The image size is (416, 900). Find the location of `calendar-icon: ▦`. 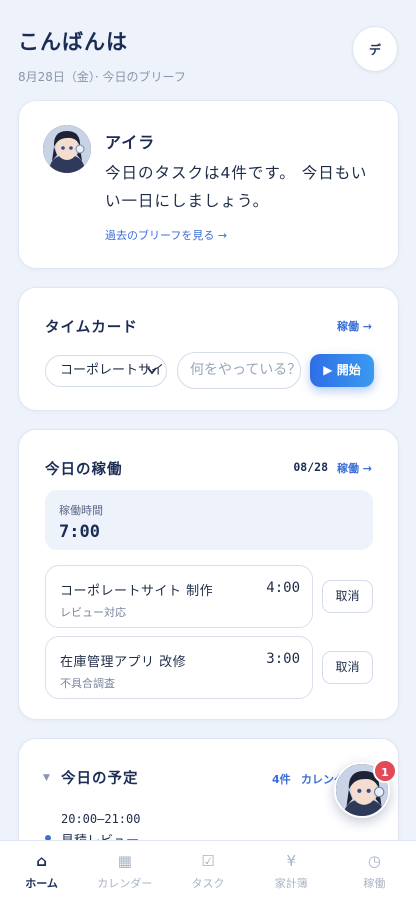

calendar-icon: ▦ is located at coordinates (124, 861).